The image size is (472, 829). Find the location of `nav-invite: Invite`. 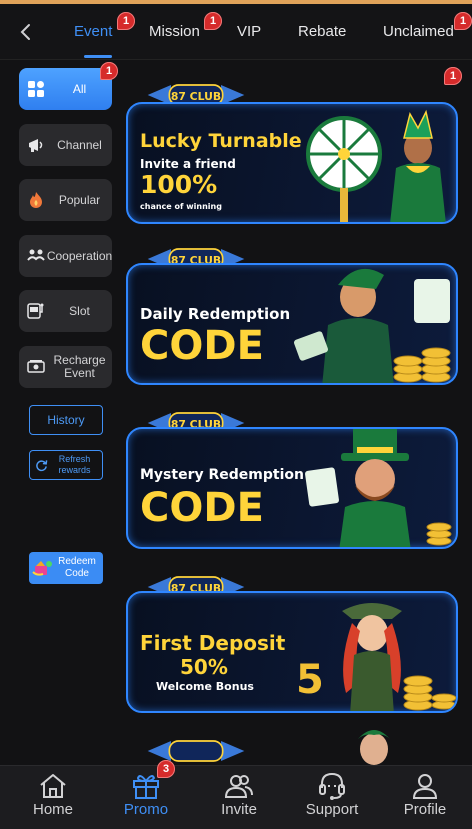

nav-invite: Invite is located at coordinates (239, 797).